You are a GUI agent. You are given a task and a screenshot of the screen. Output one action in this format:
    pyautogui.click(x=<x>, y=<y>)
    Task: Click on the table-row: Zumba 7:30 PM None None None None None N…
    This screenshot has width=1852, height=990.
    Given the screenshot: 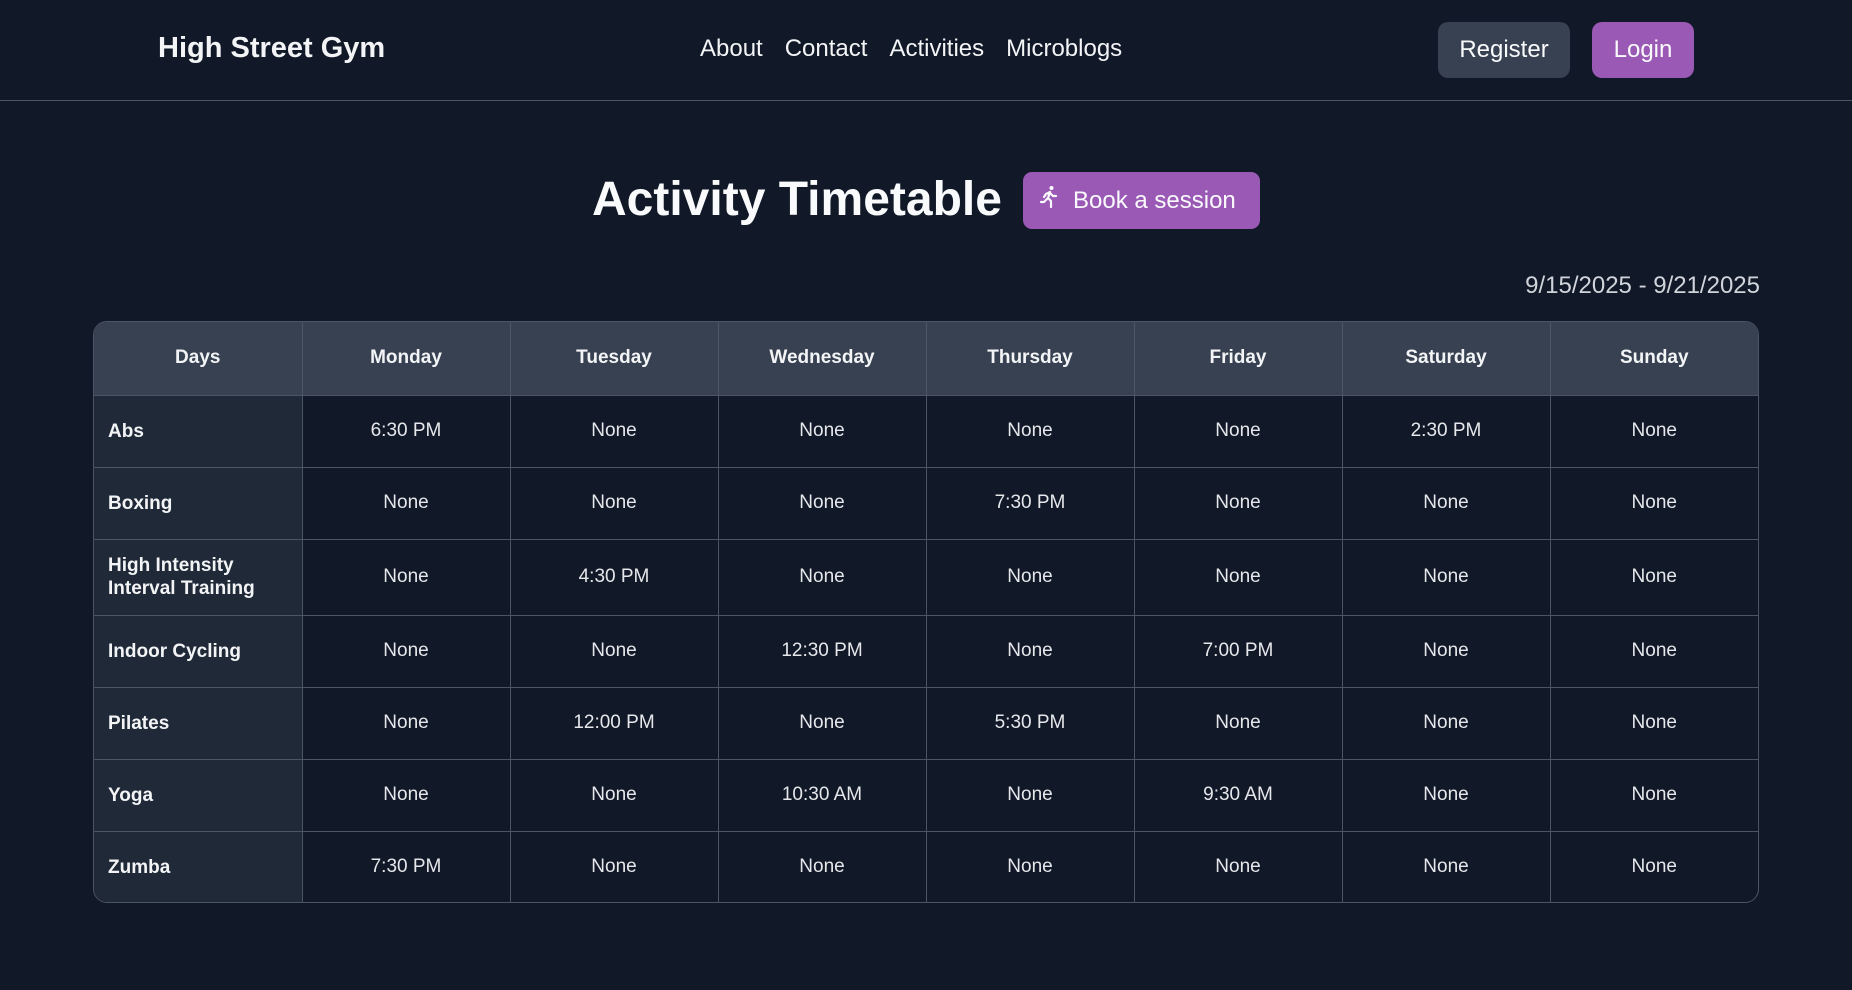 What is the action you would take?
    pyautogui.click(x=926, y=866)
    